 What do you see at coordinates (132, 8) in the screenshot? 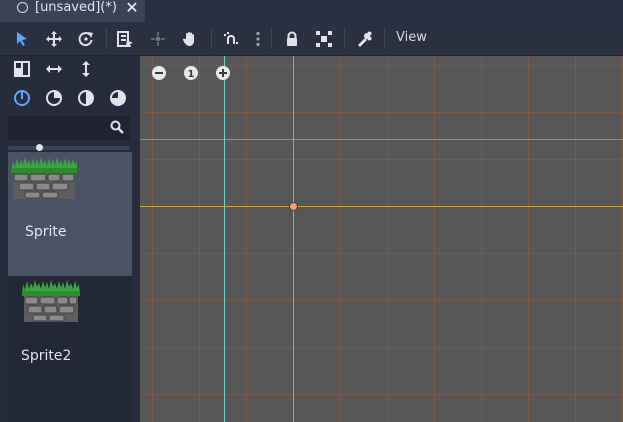
I see `close-tab-icon: ✕` at bounding box center [132, 8].